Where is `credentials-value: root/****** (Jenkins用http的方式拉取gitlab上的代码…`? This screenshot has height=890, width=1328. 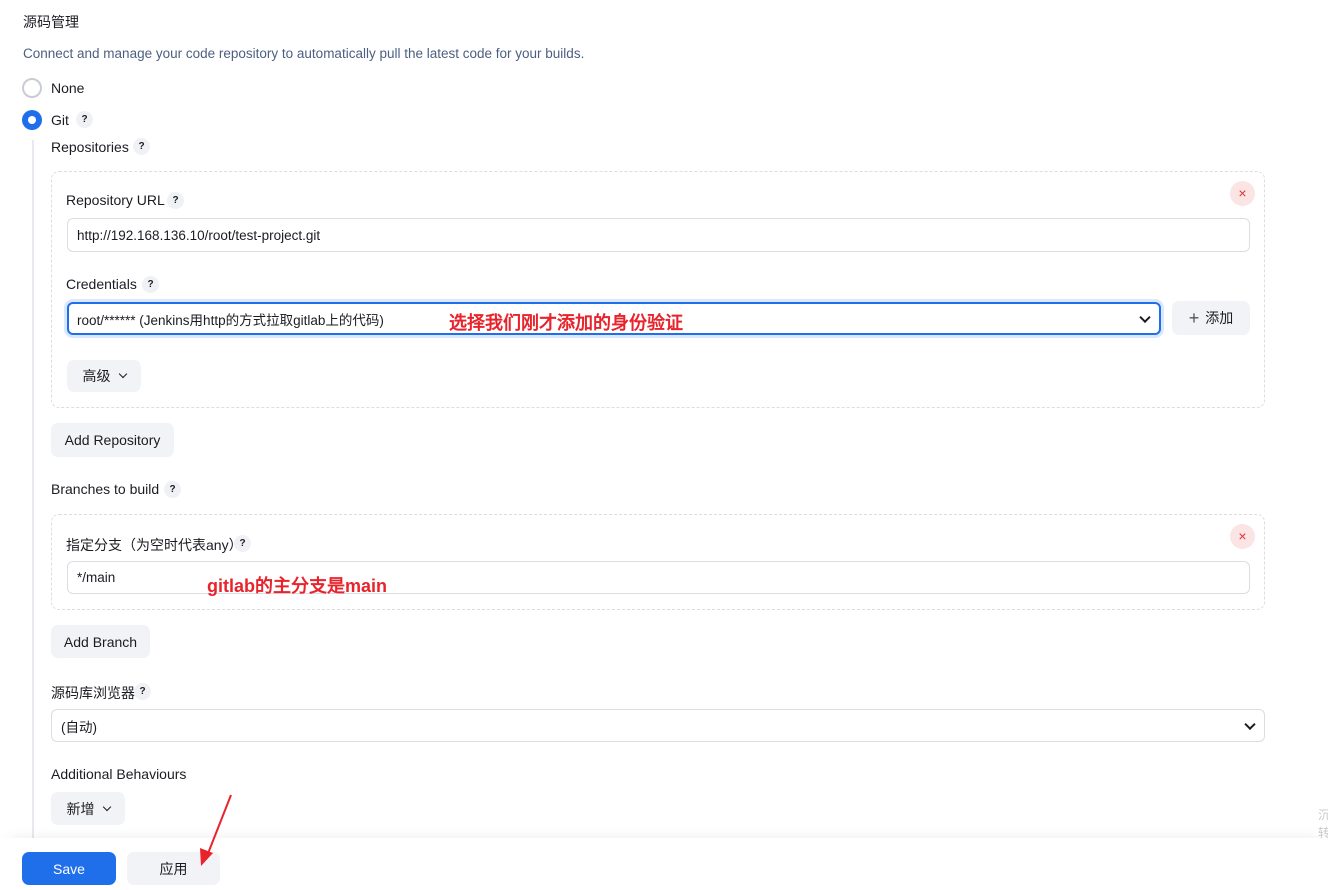
credentials-value: root/****** (Jenkins用http的方式拉取gitlab上的代码… is located at coordinates (230, 320).